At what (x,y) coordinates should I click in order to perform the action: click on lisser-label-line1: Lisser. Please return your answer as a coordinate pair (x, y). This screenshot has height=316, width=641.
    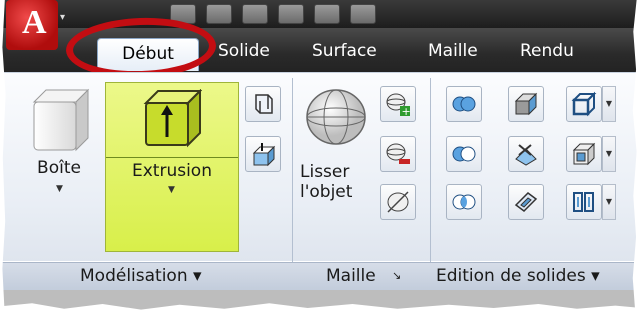
    Looking at the image, I should click on (325, 172).